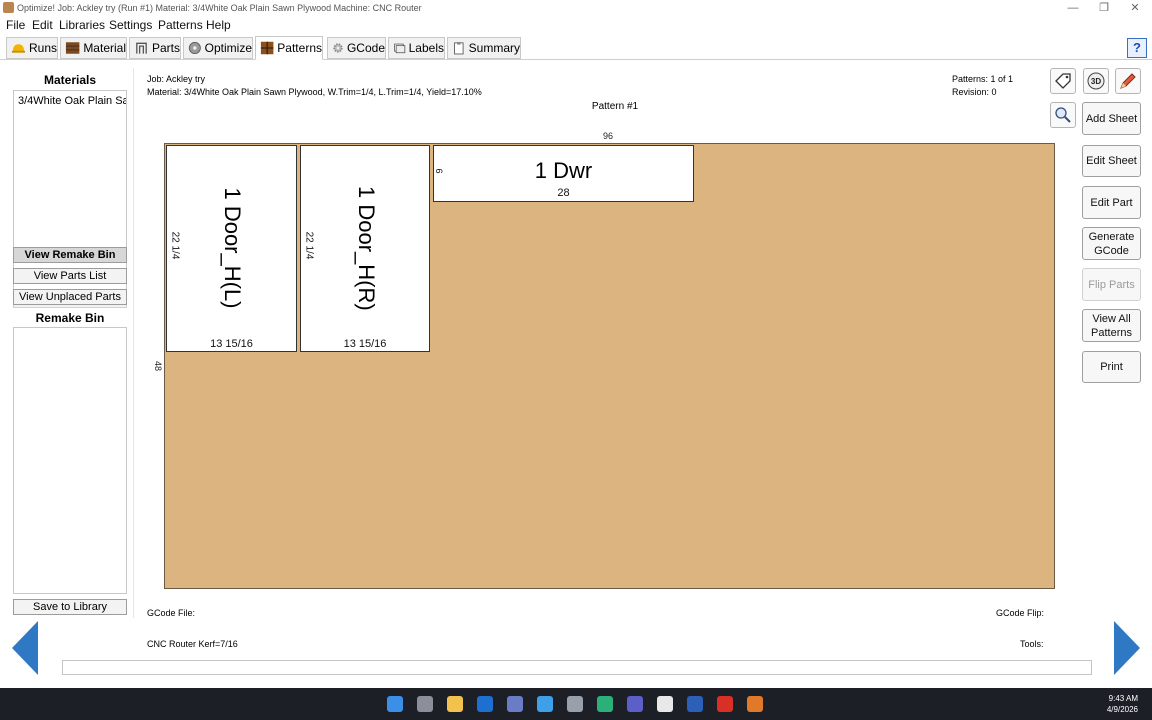  What do you see at coordinates (695, 704) in the screenshot?
I see `word-icon` at bounding box center [695, 704].